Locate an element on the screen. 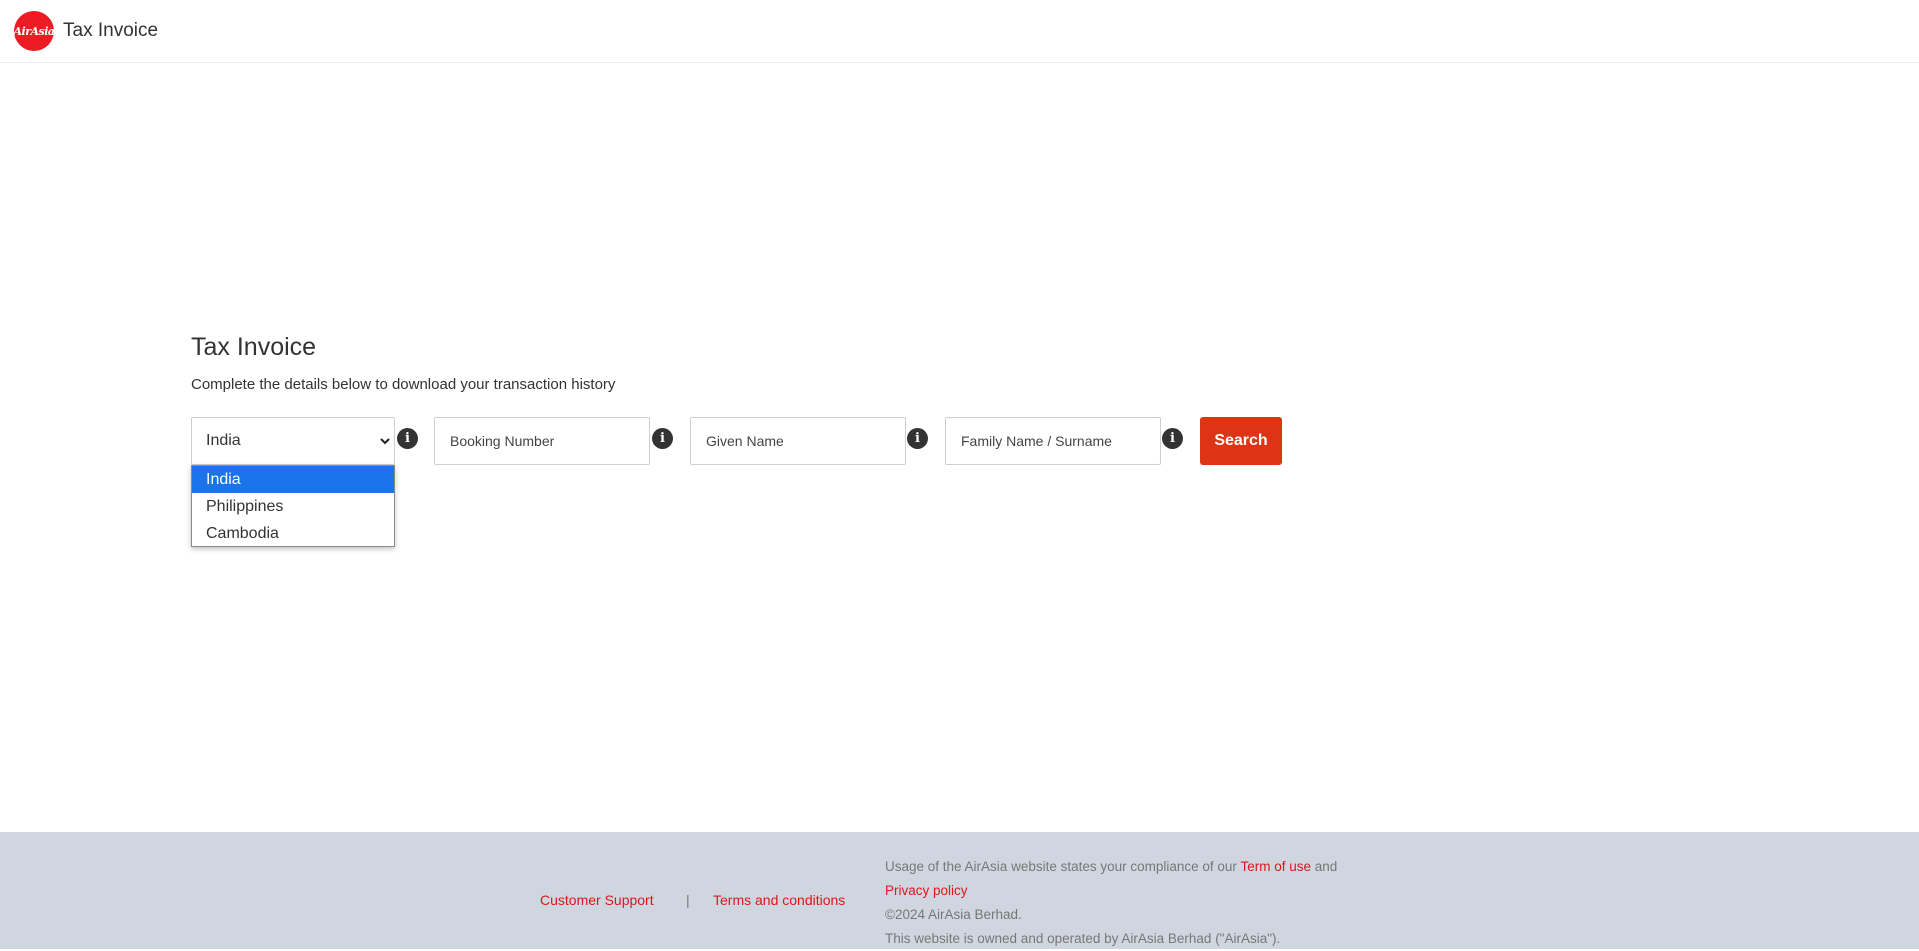 This screenshot has width=1919, height=951. term-of-use-link: Term of use is located at coordinates (1275, 866).